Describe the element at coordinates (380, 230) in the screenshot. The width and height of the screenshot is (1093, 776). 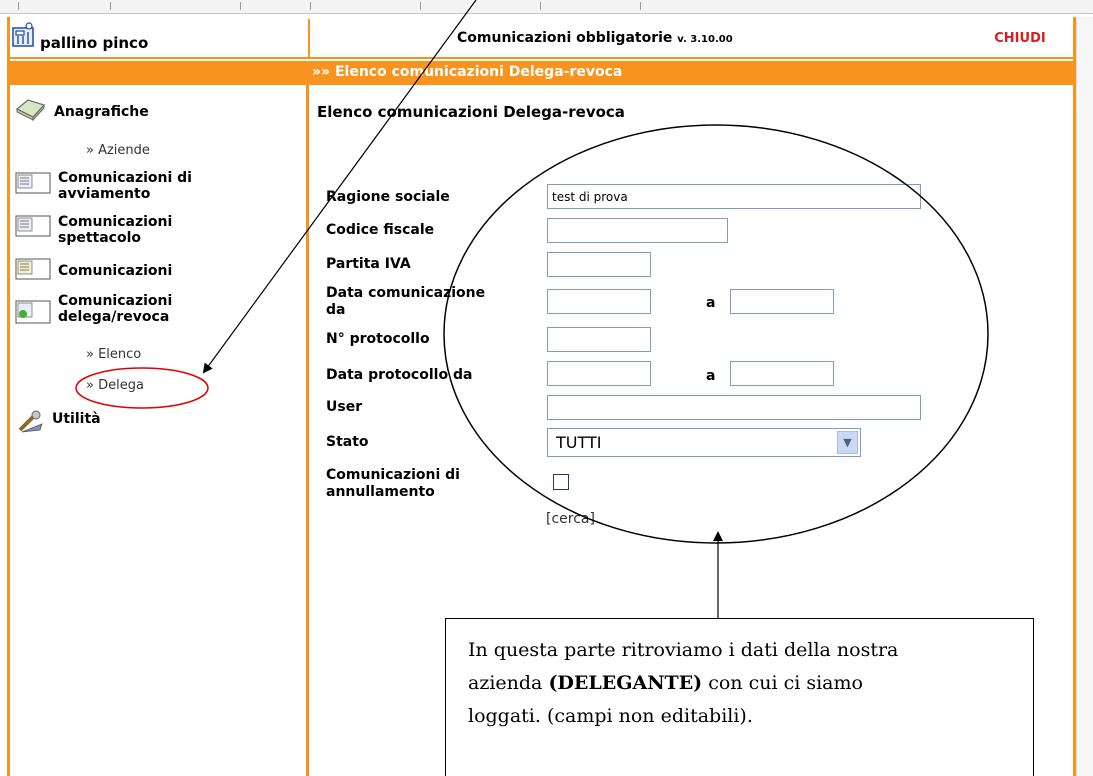
I see `codice-fiscale-label: Codice fiscale` at that location.